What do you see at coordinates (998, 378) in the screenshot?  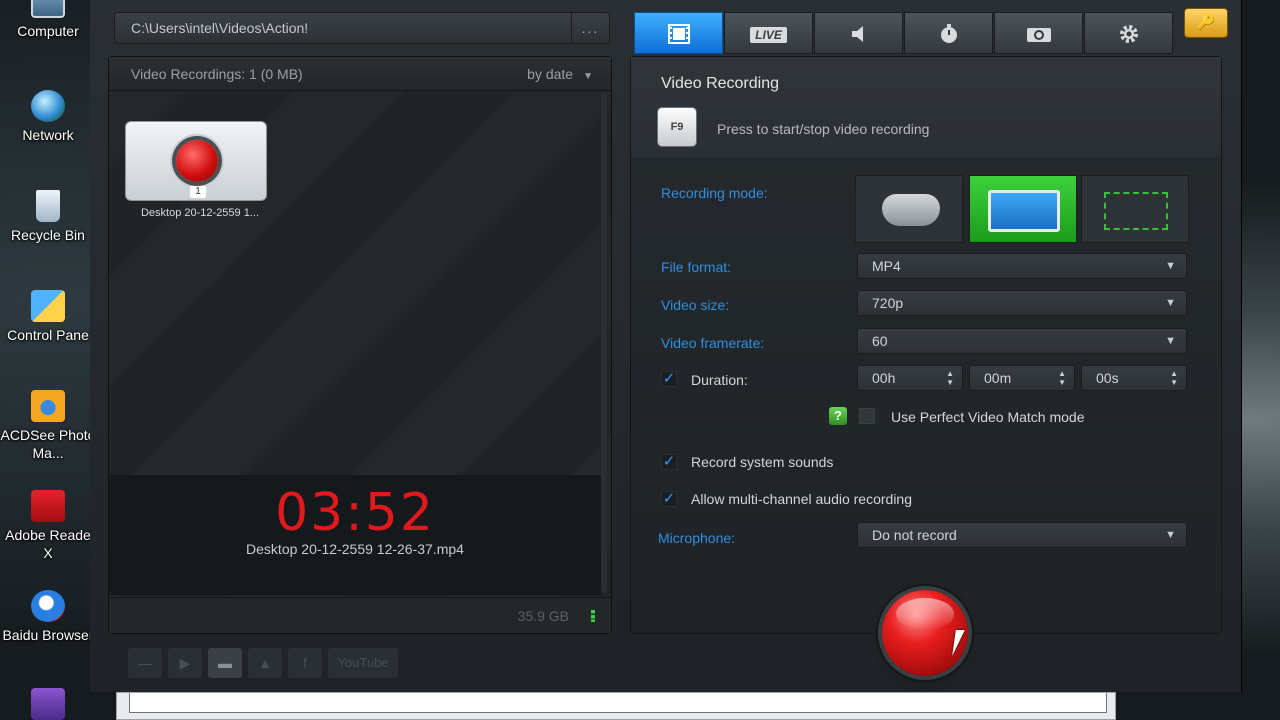 I see `duration-minutes-value: 00m` at bounding box center [998, 378].